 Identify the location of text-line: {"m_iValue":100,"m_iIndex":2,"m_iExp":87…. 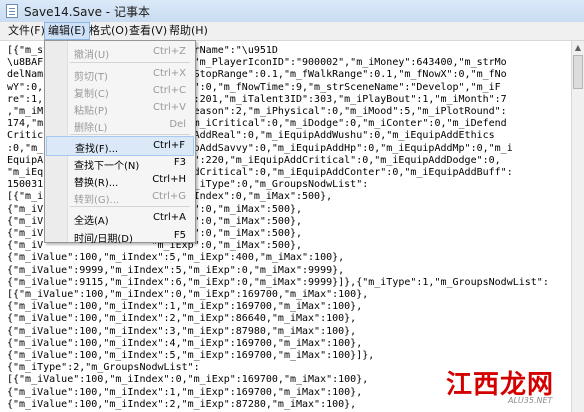
(182, 404).